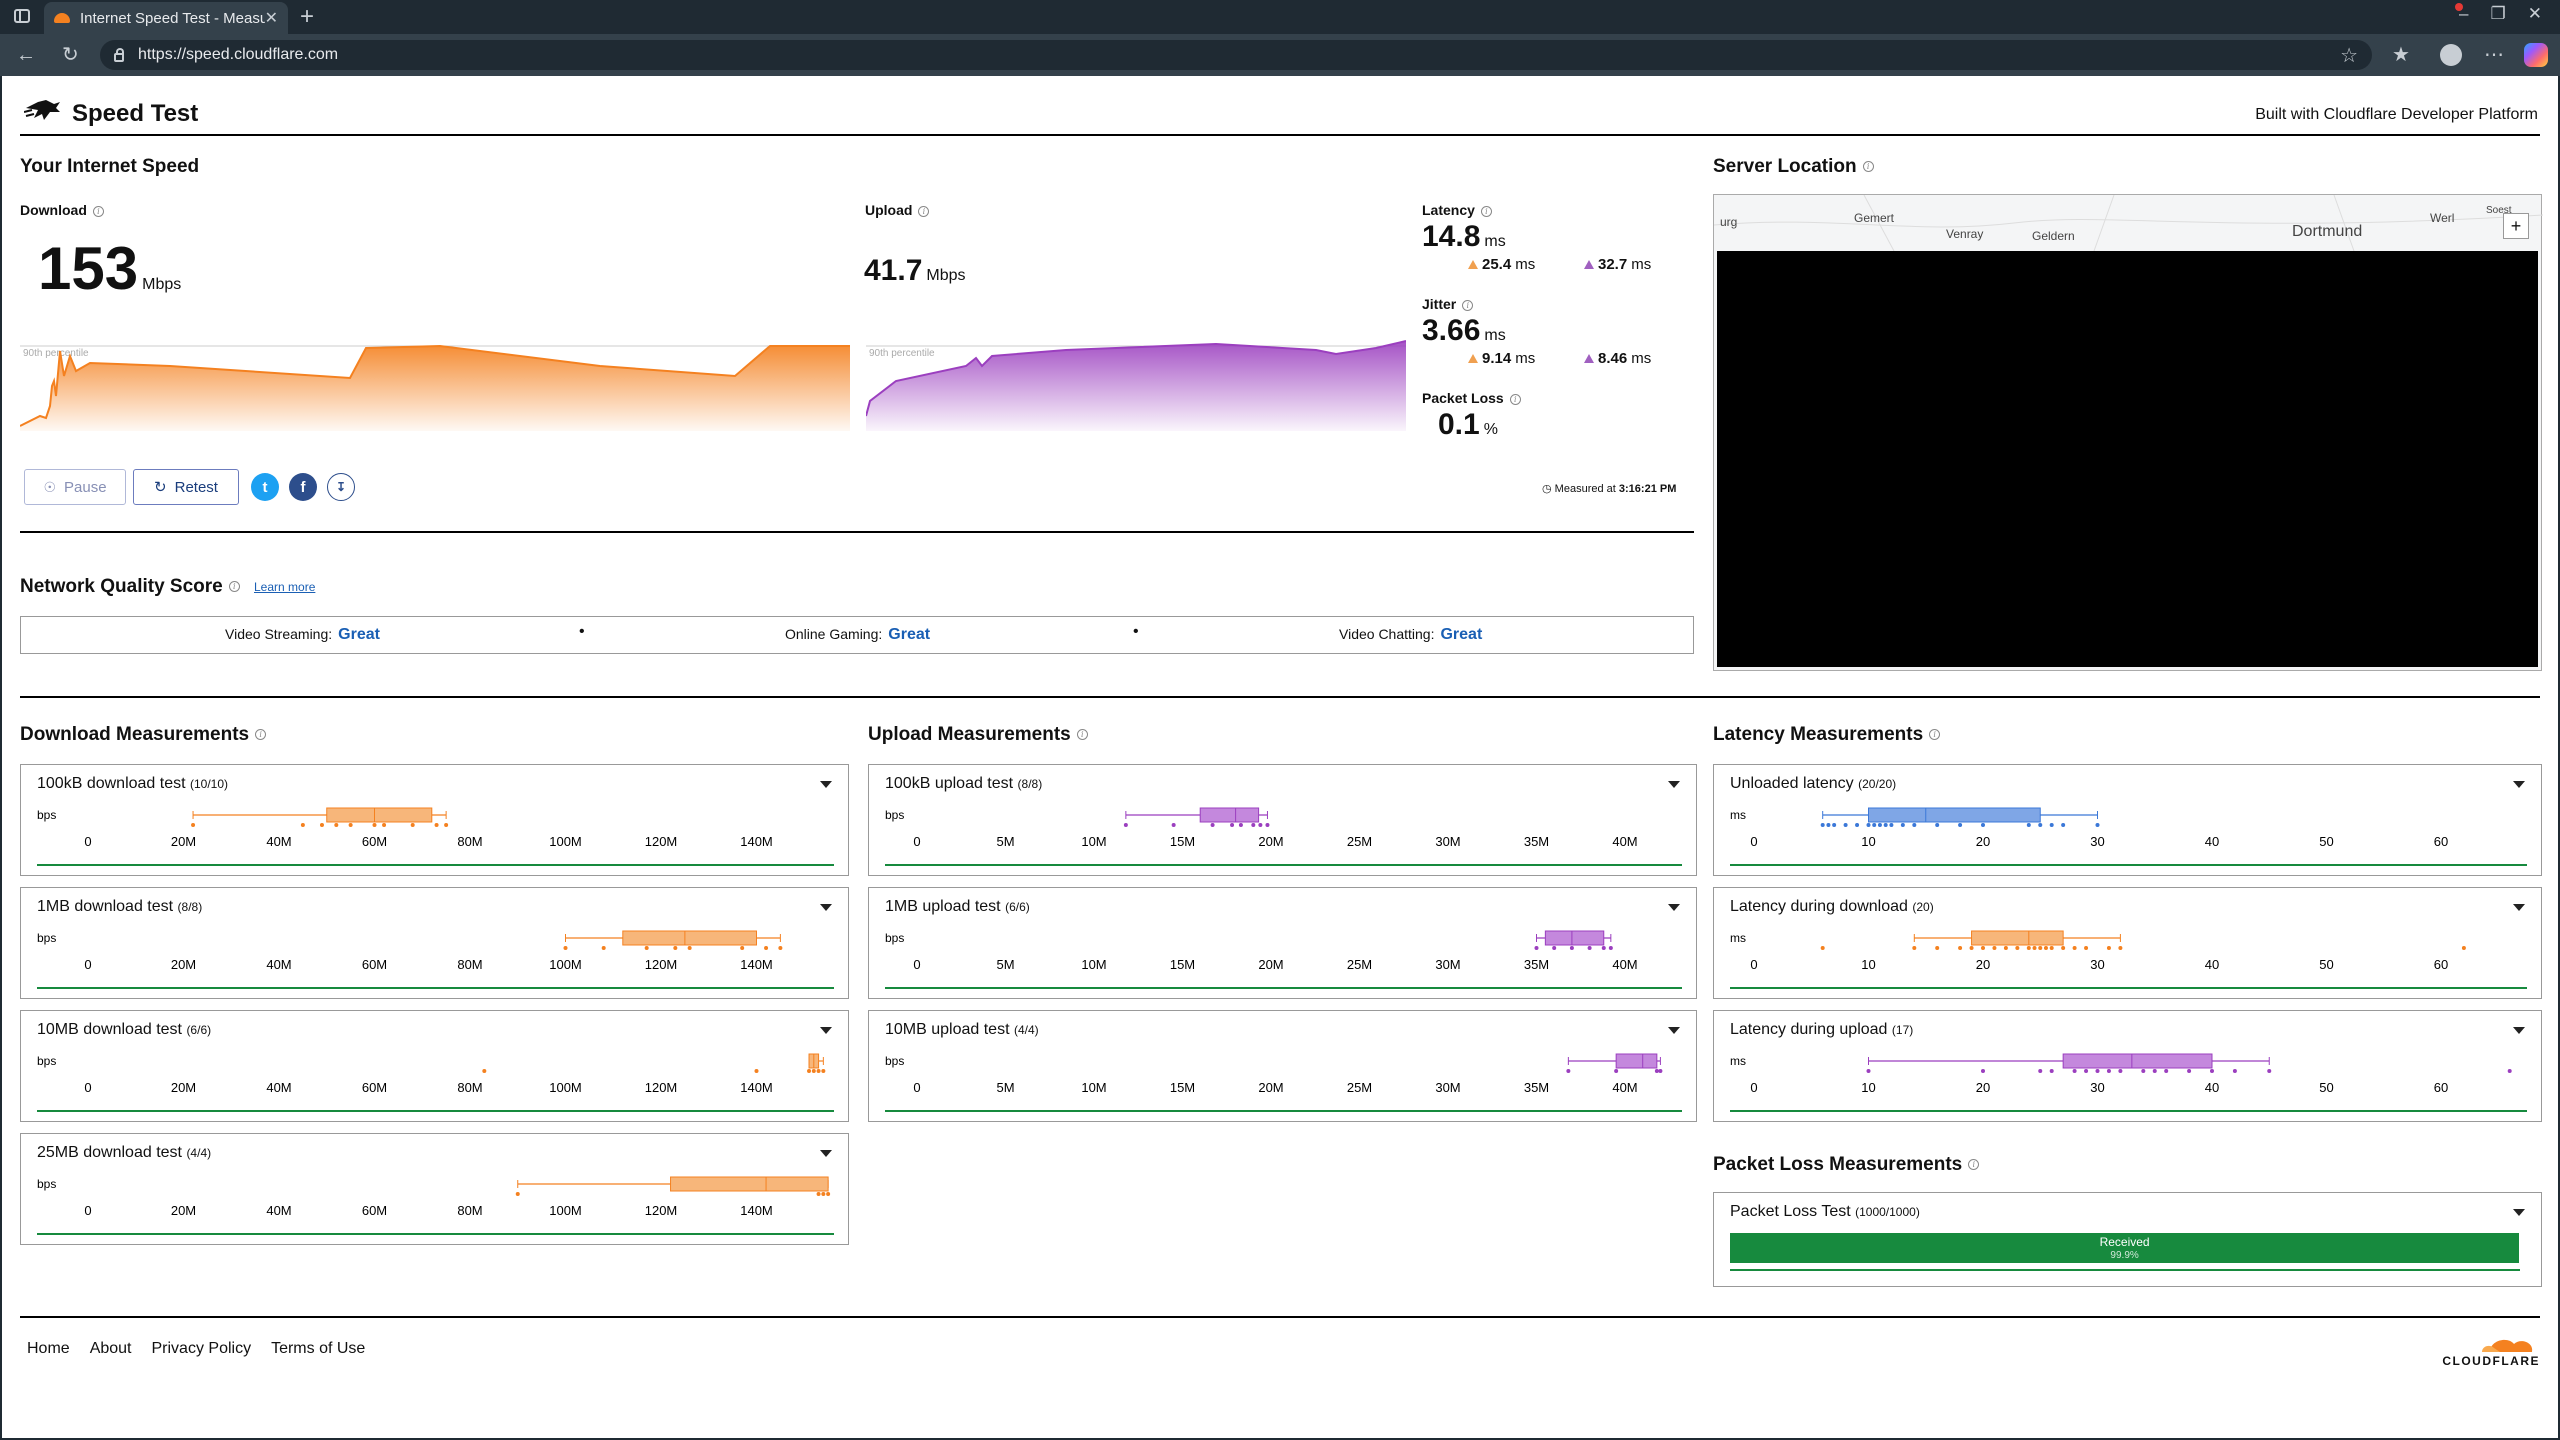 The image size is (2560, 1440). Describe the element at coordinates (119, 54) in the screenshot. I see `lock-icon` at that location.